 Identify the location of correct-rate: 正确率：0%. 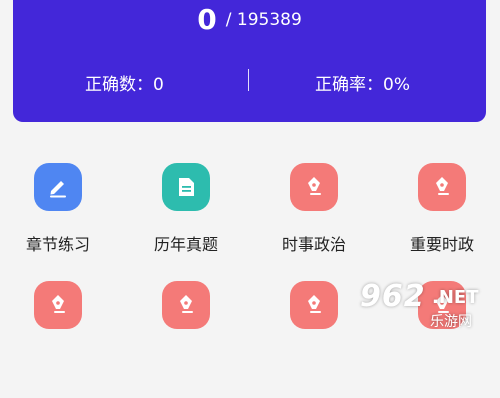
(362, 82).